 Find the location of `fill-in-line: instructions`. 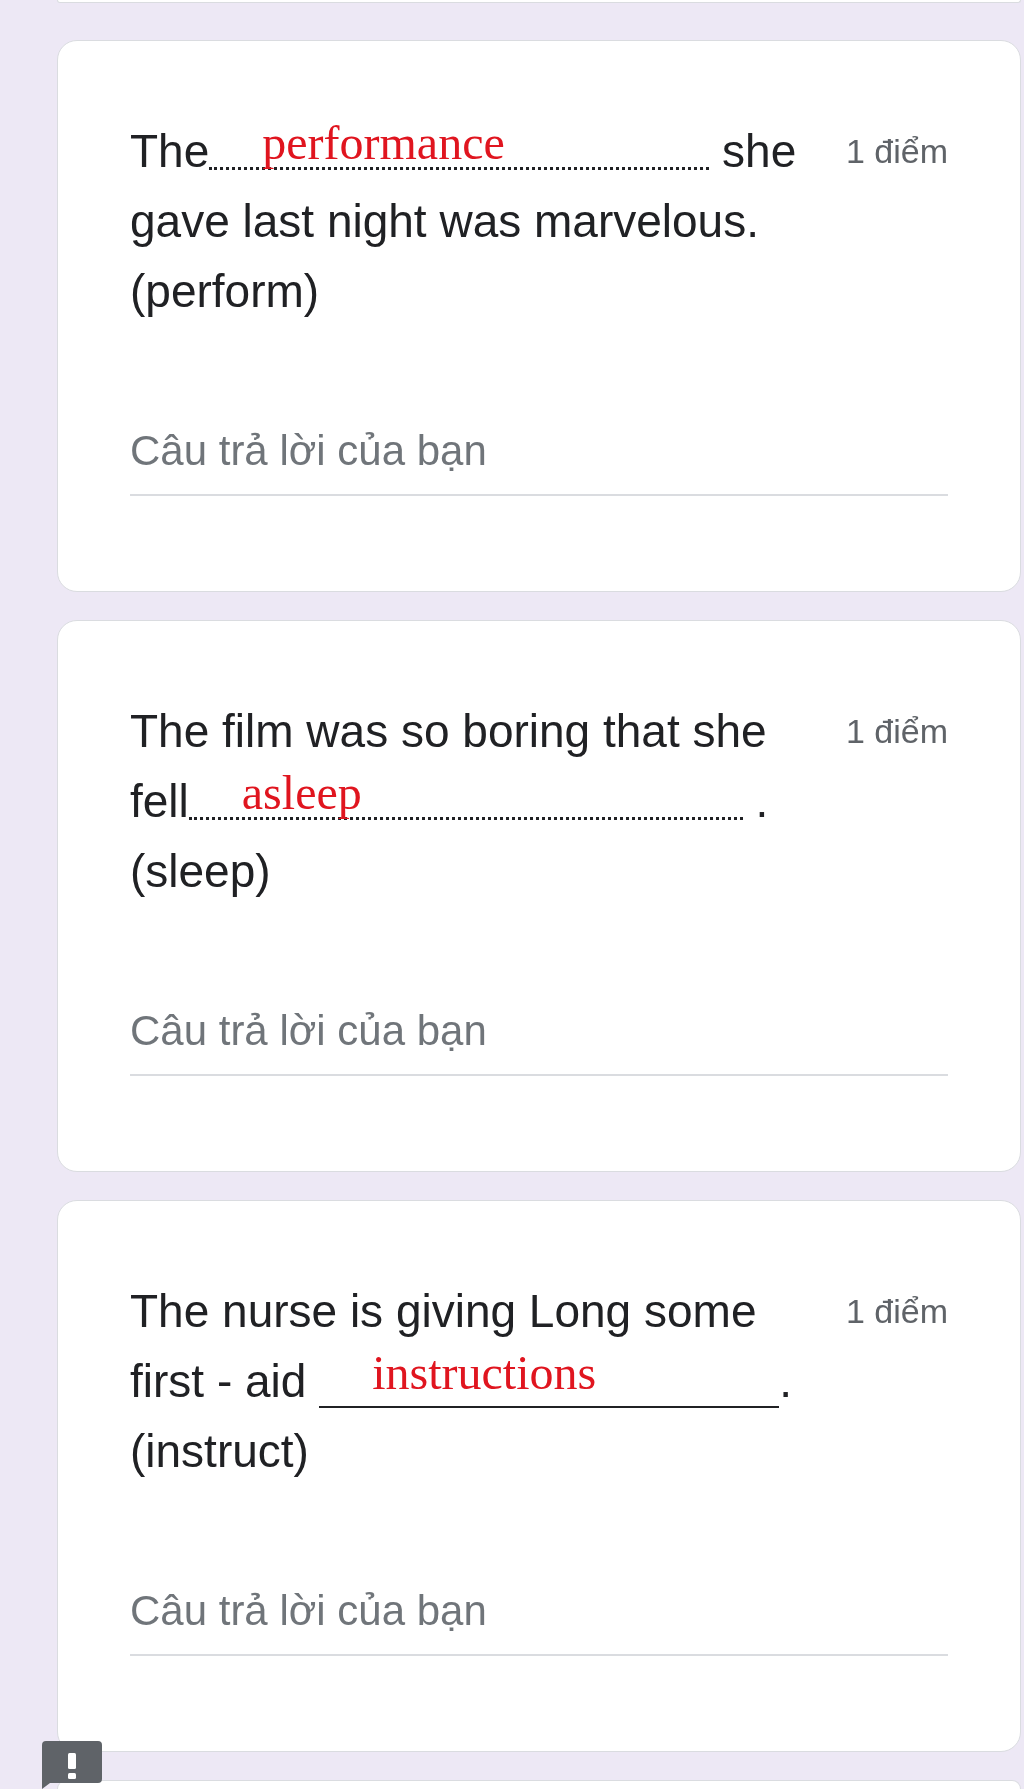

fill-in-line: instructions is located at coordinates (549, 1378).